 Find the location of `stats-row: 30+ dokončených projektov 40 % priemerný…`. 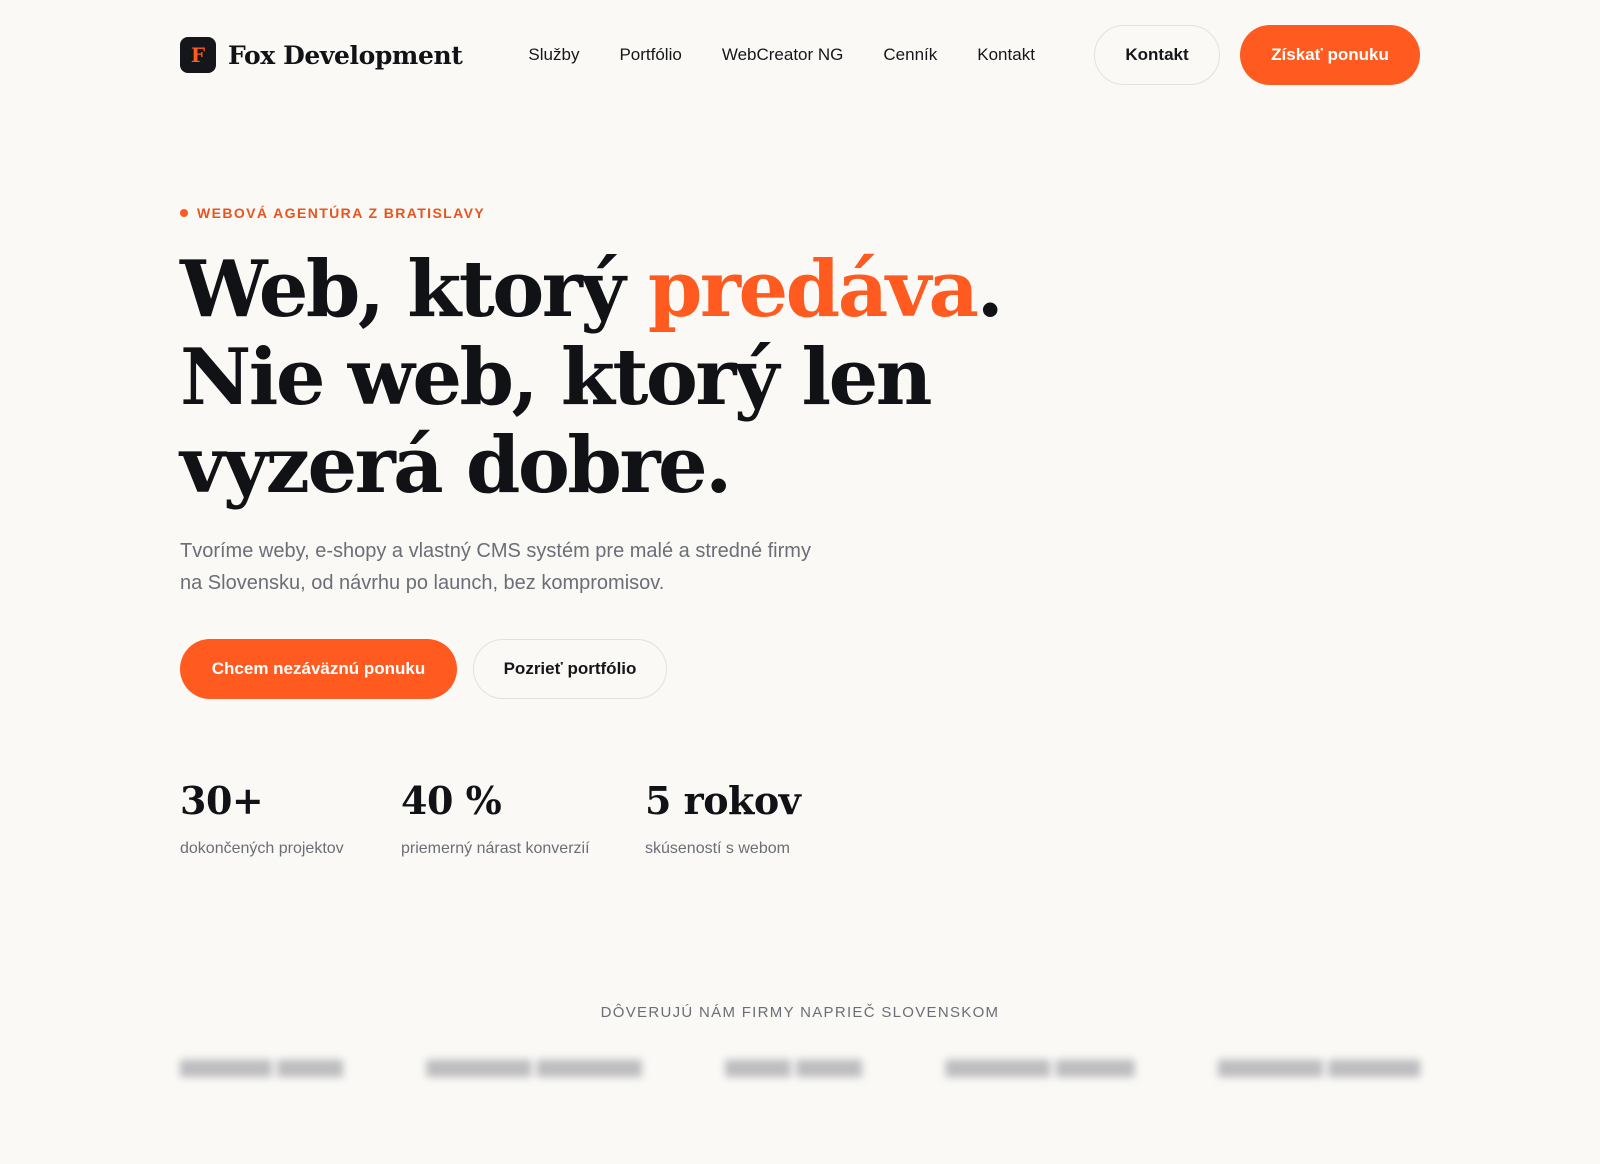

stats-row: 30+ dokončených projektov 40 % priemerný… is located at coordinates (512, 818).